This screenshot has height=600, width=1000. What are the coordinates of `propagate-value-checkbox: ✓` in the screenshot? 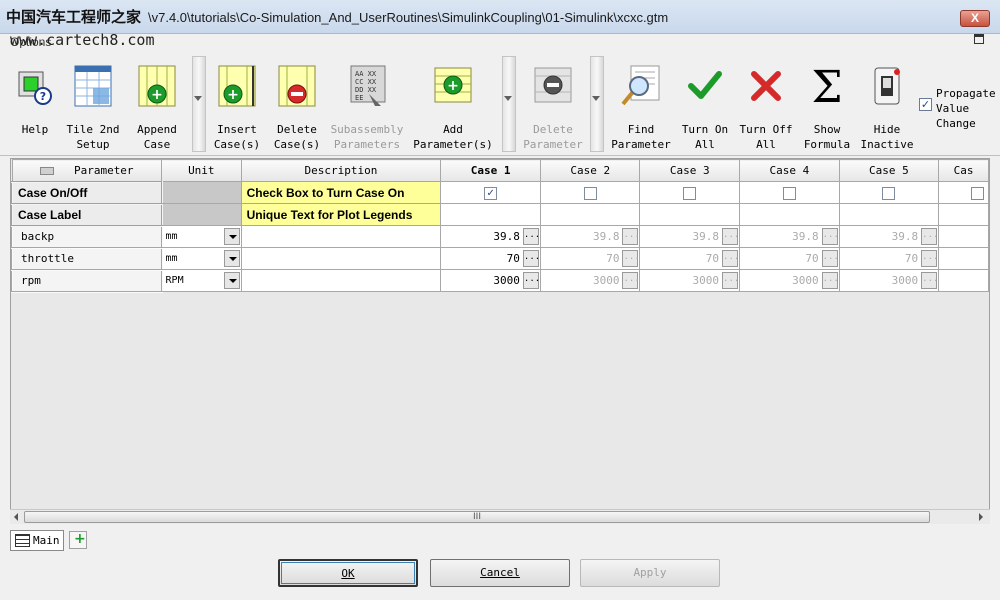 It's located at (925, 104).